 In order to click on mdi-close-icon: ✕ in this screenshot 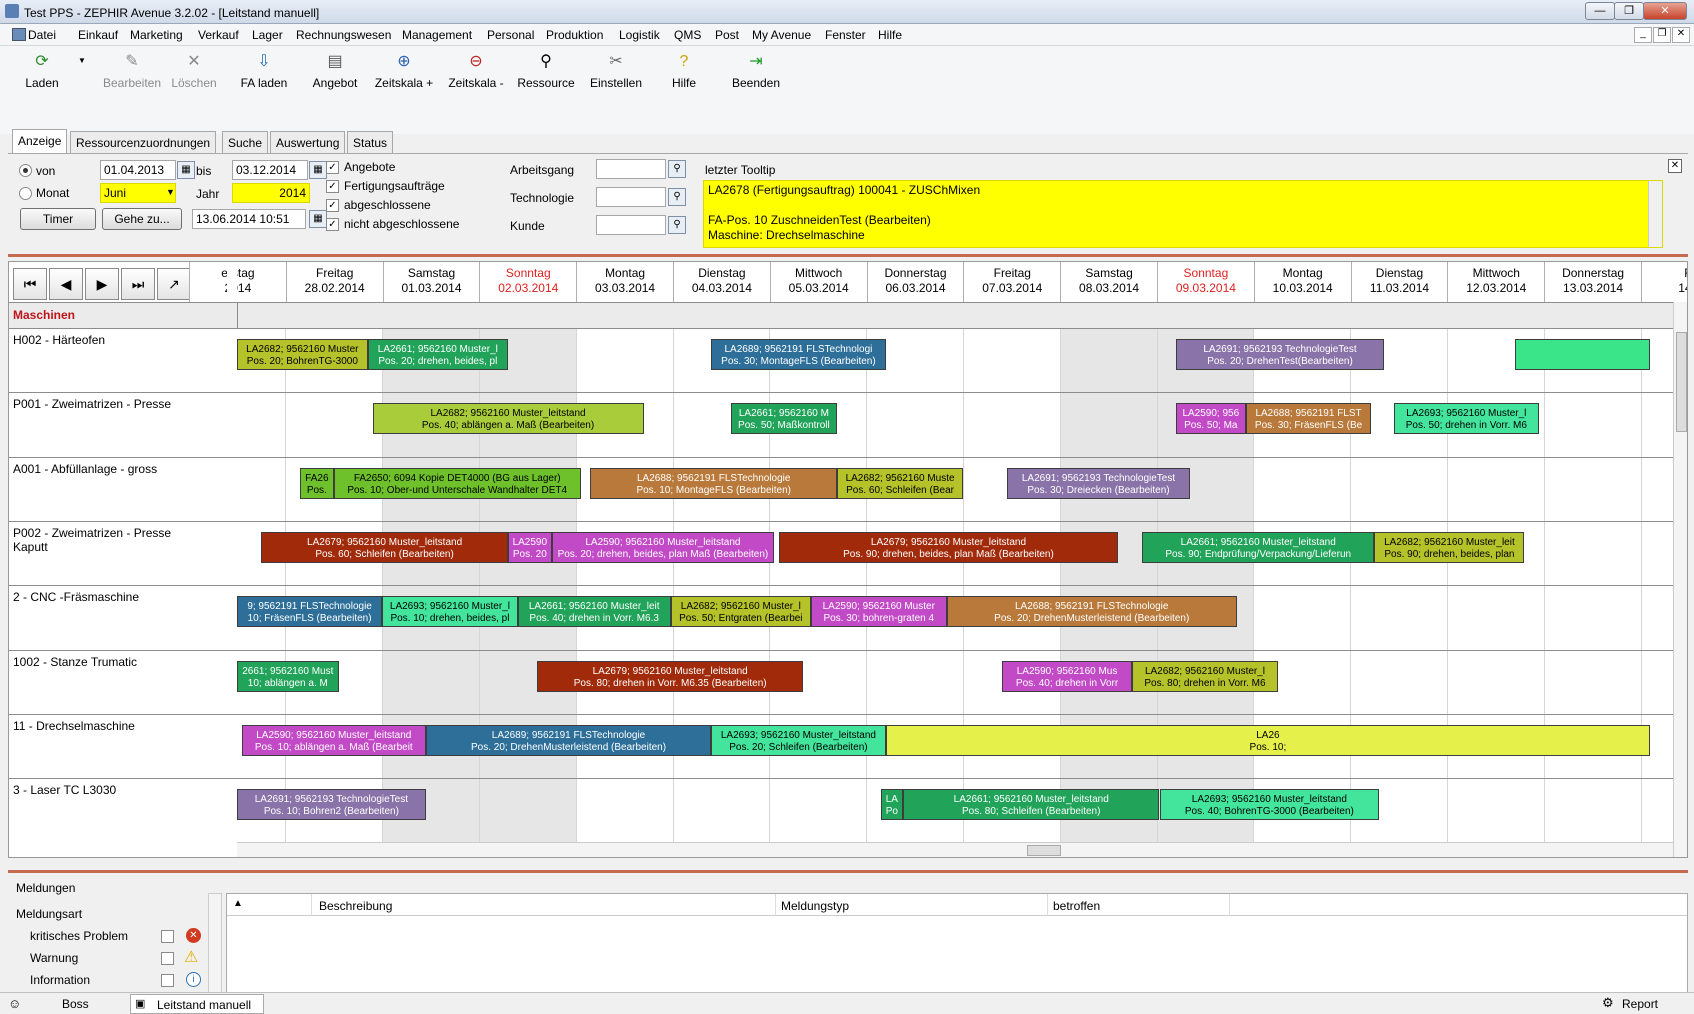, I will do `click(1681, 35)`.